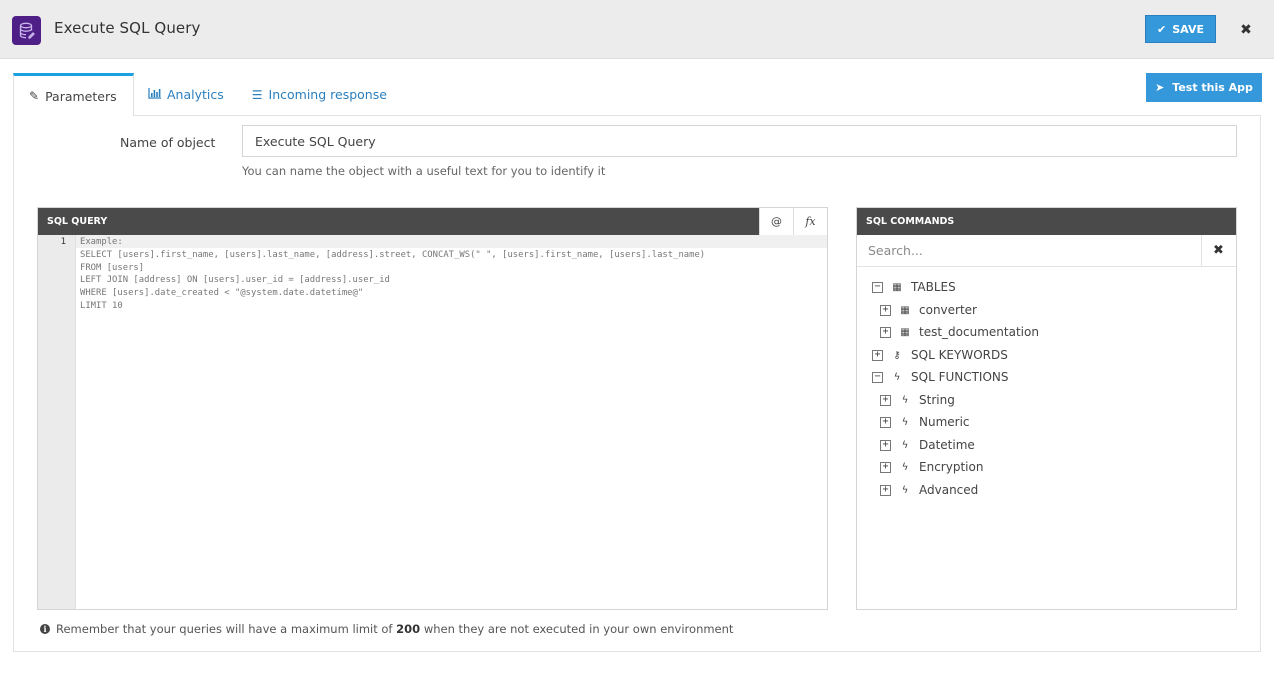 This screenshot has width=1274, height=693. What do you see at coordinates (408, 629) in the screenshot?
I see `notice-limit: 200` at bounding box center [408, 629].